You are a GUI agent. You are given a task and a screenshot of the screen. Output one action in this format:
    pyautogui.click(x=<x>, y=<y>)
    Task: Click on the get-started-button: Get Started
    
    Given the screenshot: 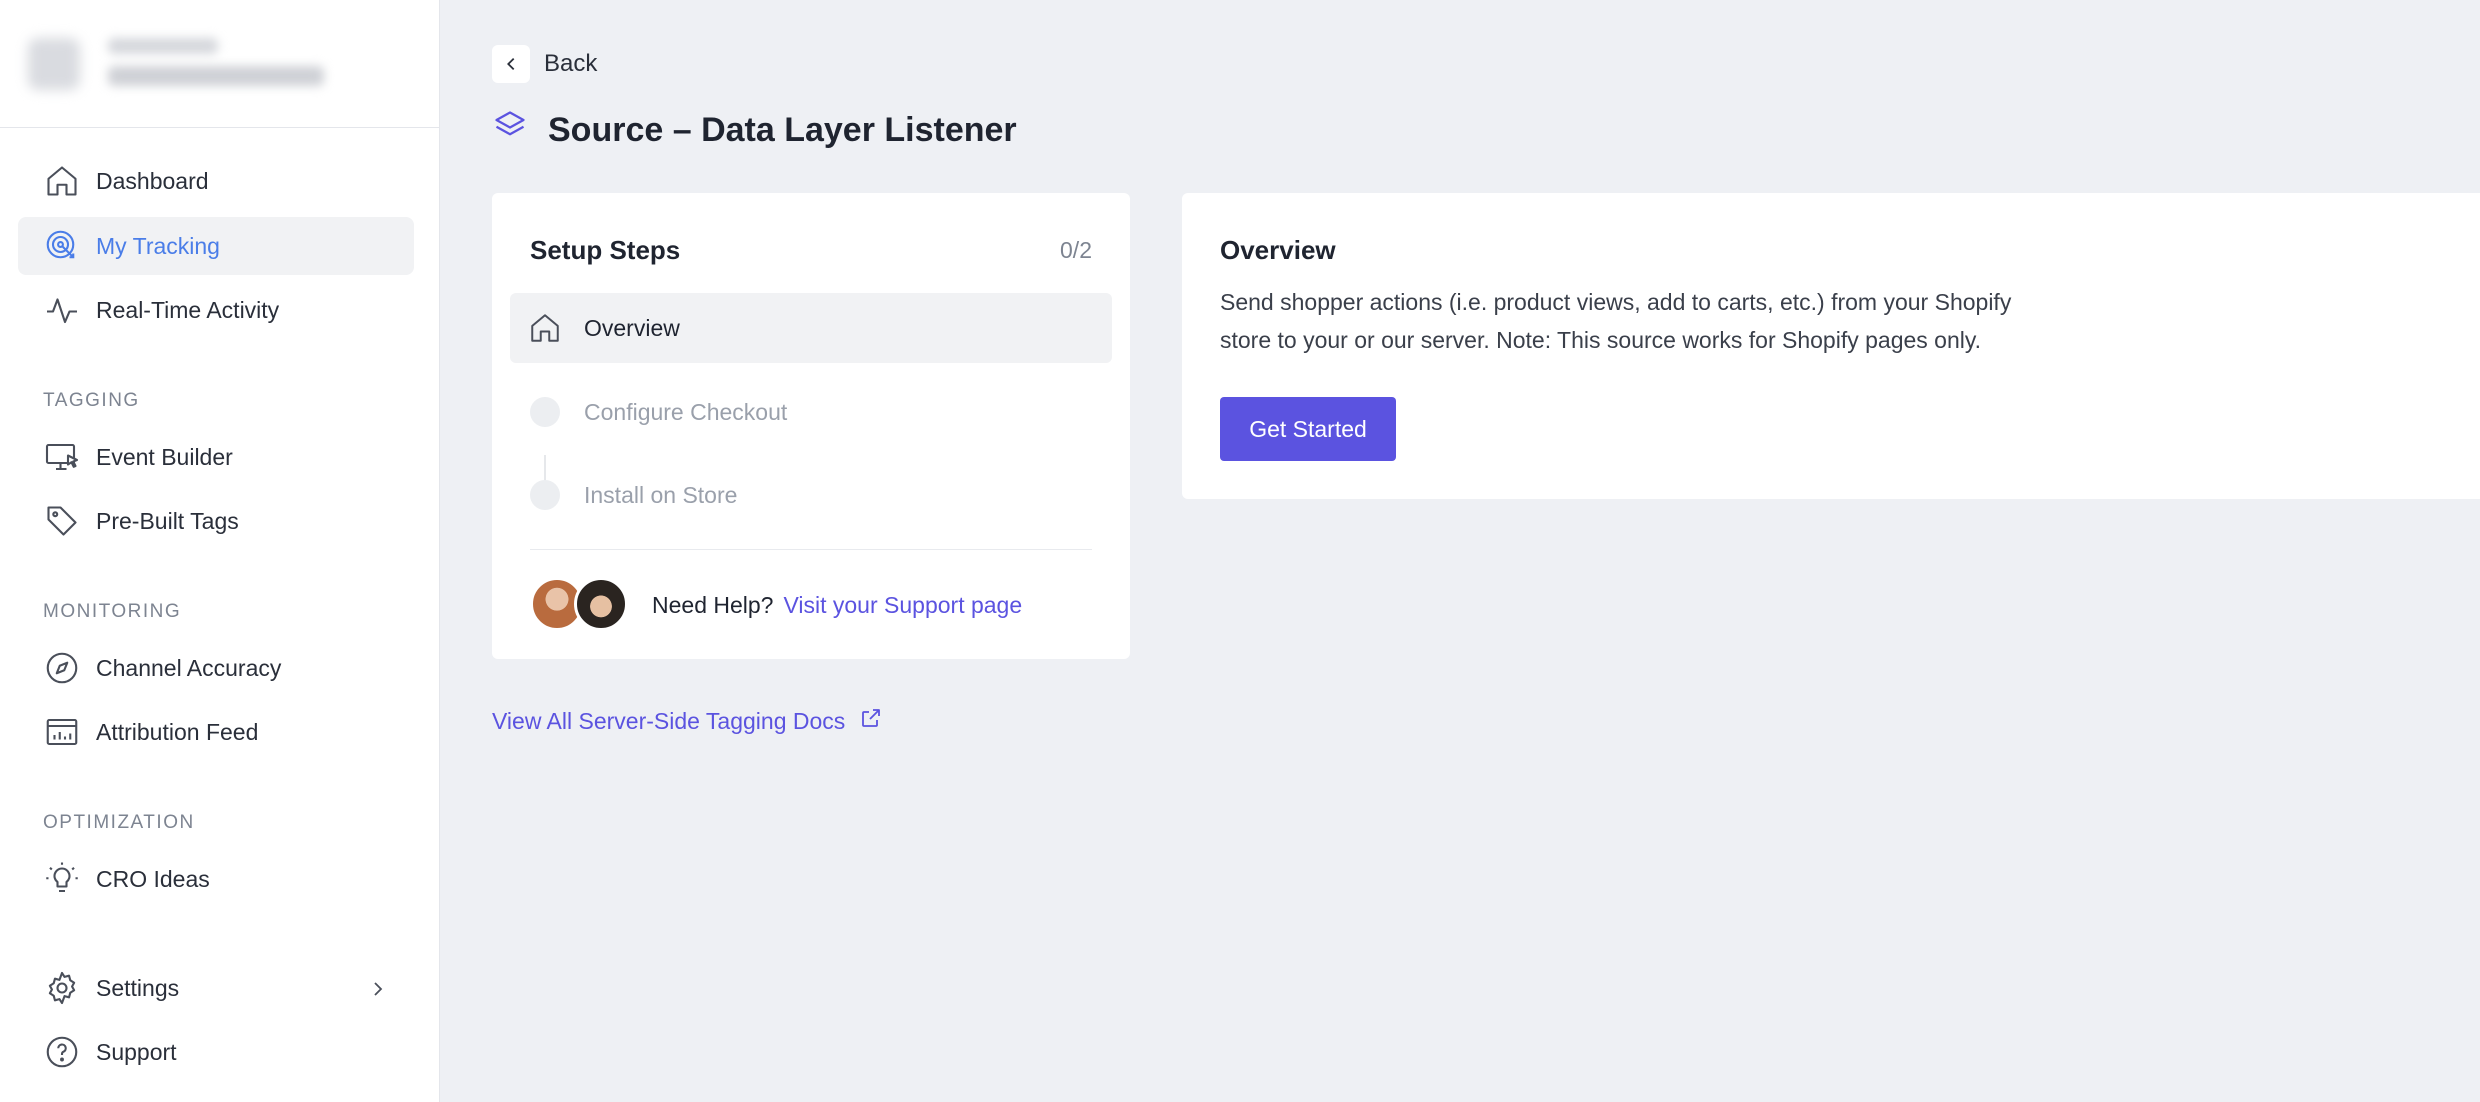 What is the action you would take?
    pyautogui.click(x=1308, y=429)
    